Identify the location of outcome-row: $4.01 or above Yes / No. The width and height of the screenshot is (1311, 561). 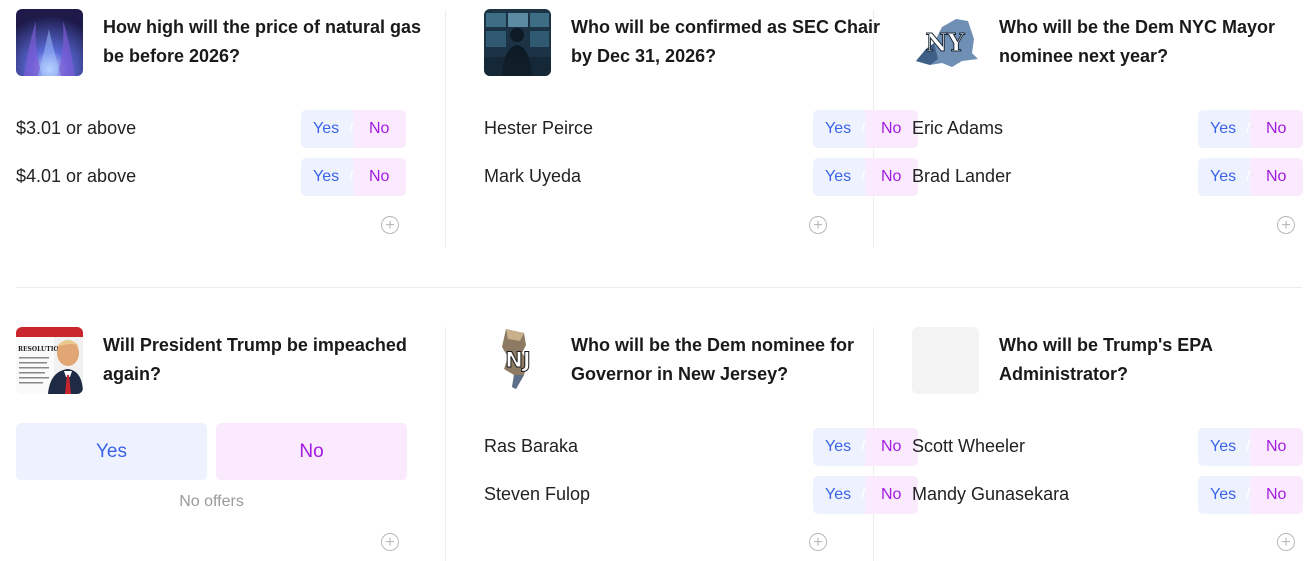
(211, 177).